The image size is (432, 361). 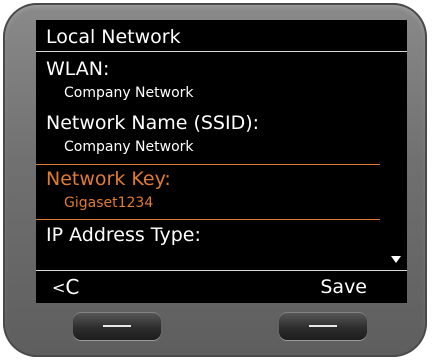 What do you see at coordinates (208, 219) in the screenshot?
I see `selection-bottom-border` at bounding box center [208, 219].